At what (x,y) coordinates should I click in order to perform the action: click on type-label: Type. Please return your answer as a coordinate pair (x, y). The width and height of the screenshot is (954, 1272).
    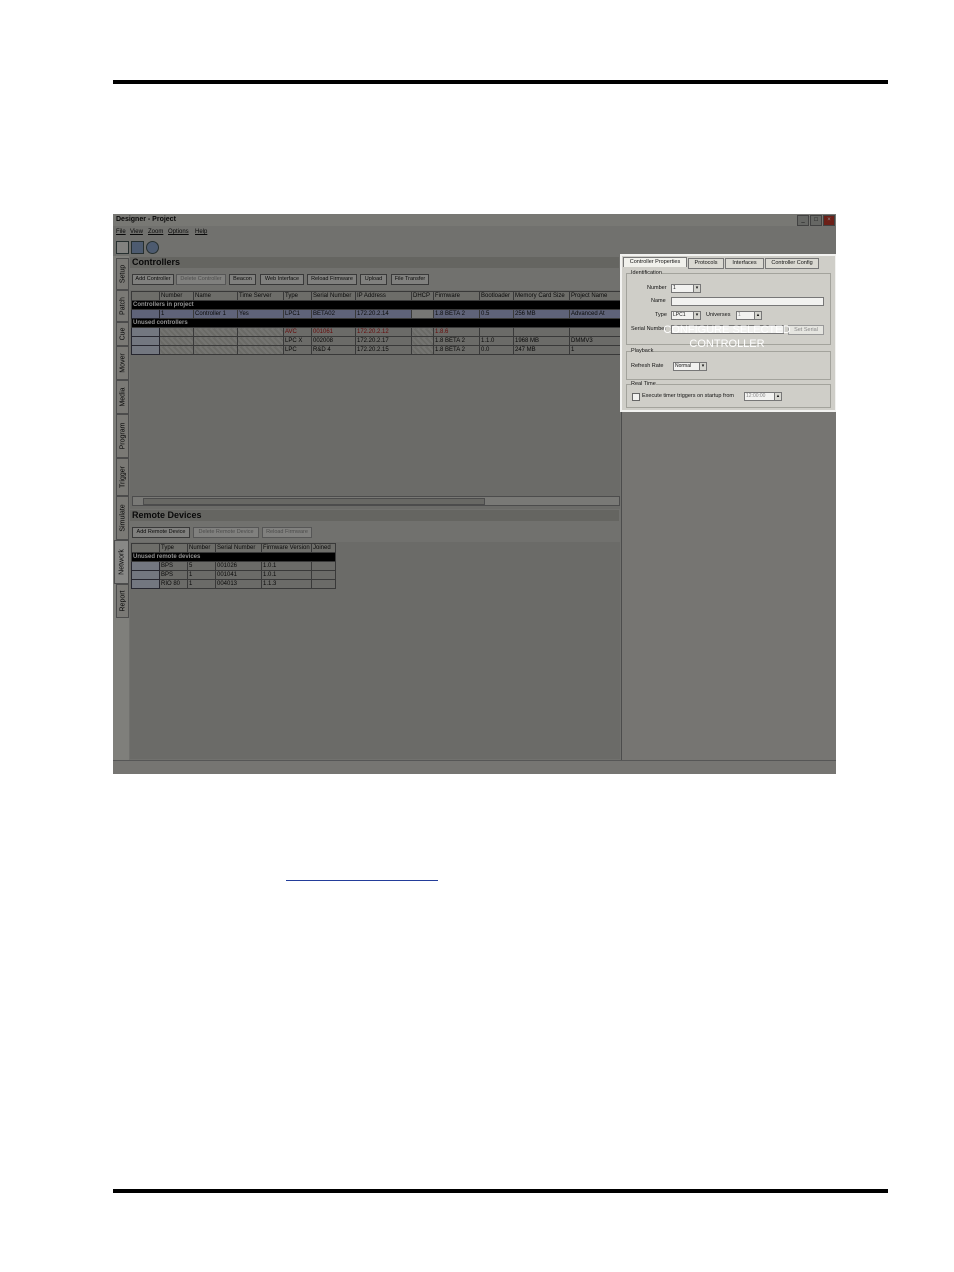
    Looking at the image, I should click on (661, 315).